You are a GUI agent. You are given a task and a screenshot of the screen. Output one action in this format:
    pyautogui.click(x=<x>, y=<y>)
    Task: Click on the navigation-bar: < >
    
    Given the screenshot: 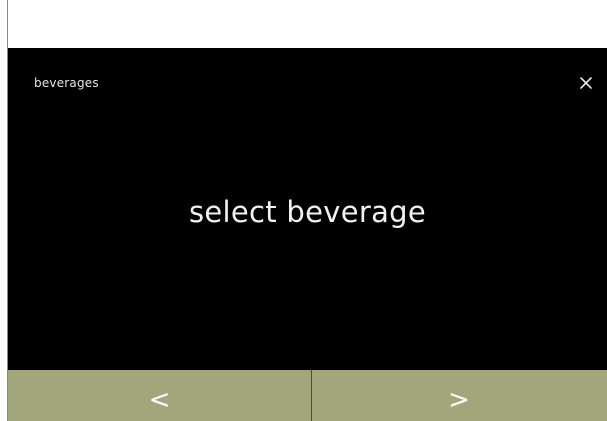 What is the action you would take?
    pyautogui.click(x=307, y=395)
    